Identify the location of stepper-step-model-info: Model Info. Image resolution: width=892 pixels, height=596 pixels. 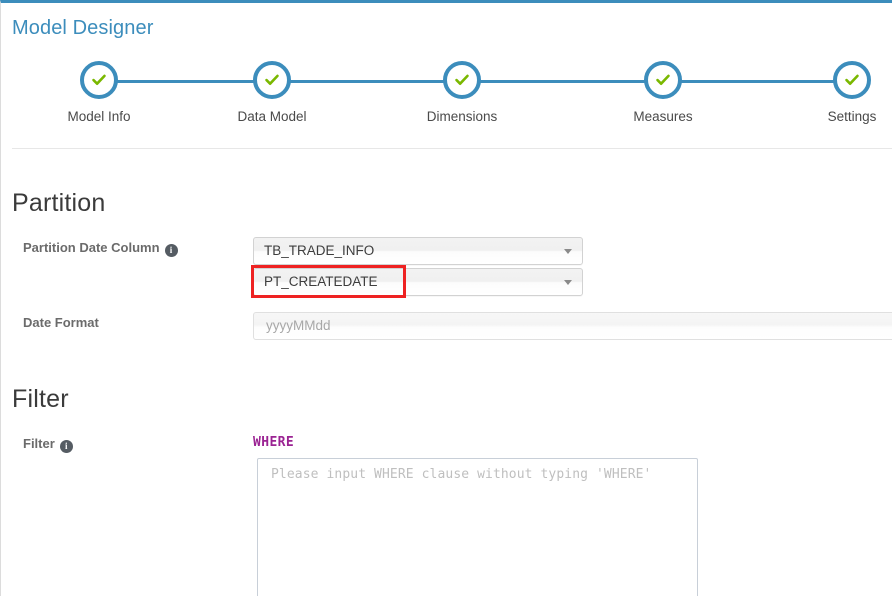
(99, 92).